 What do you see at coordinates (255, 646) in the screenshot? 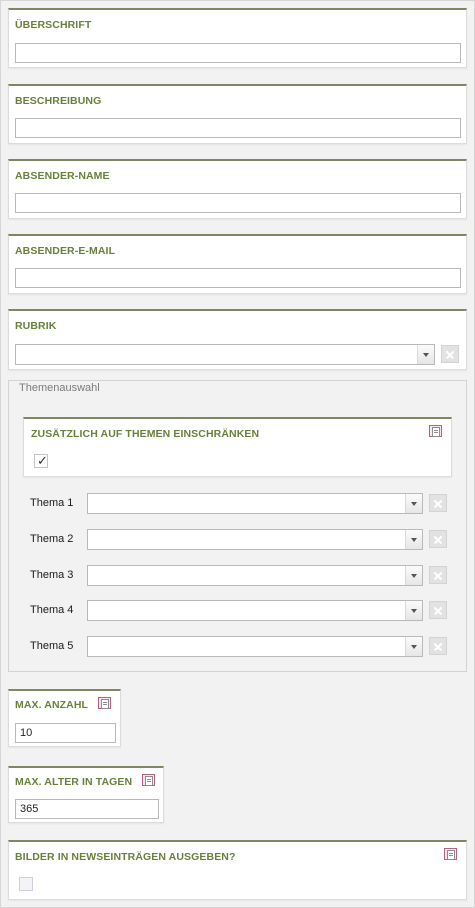
I see `thema-5-select` at bounding box center [255, 646].